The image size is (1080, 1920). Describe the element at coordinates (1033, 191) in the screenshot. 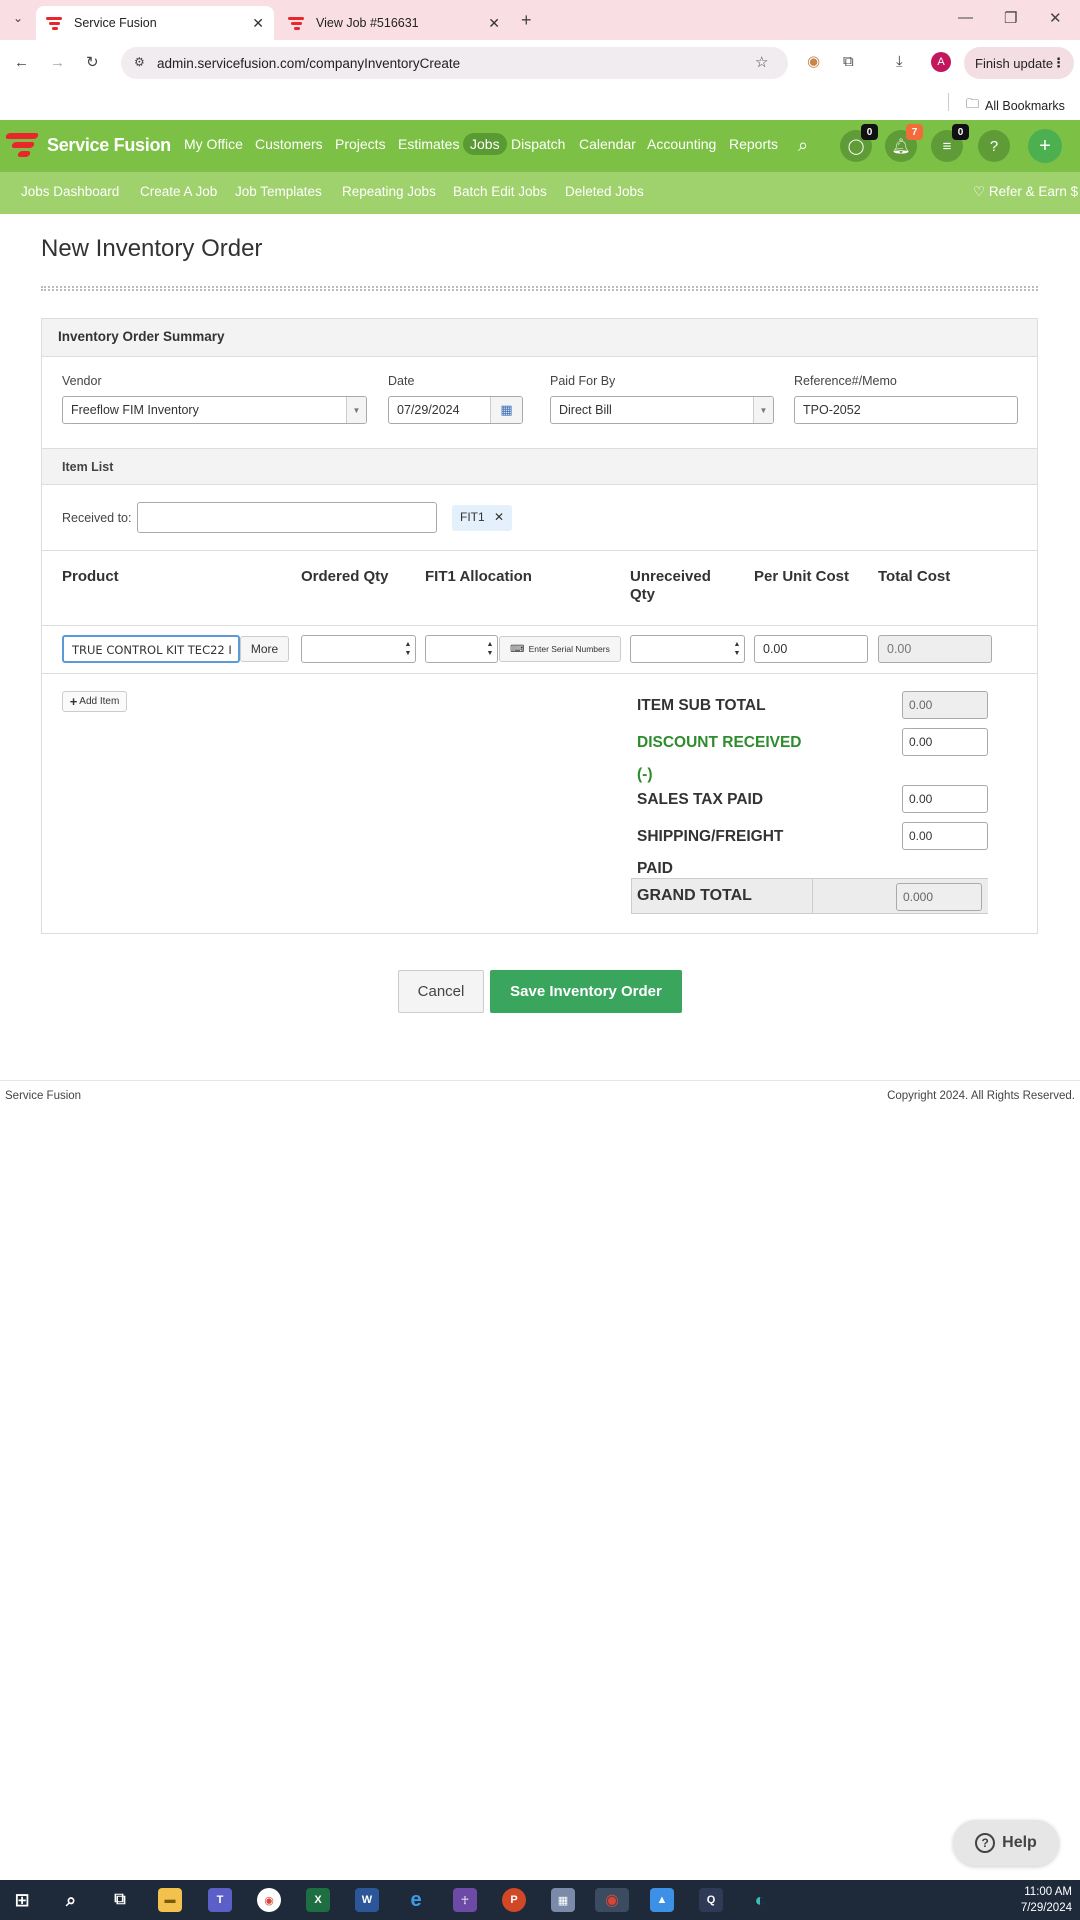

I see `refer-label: Refer & Earn $` at that location.